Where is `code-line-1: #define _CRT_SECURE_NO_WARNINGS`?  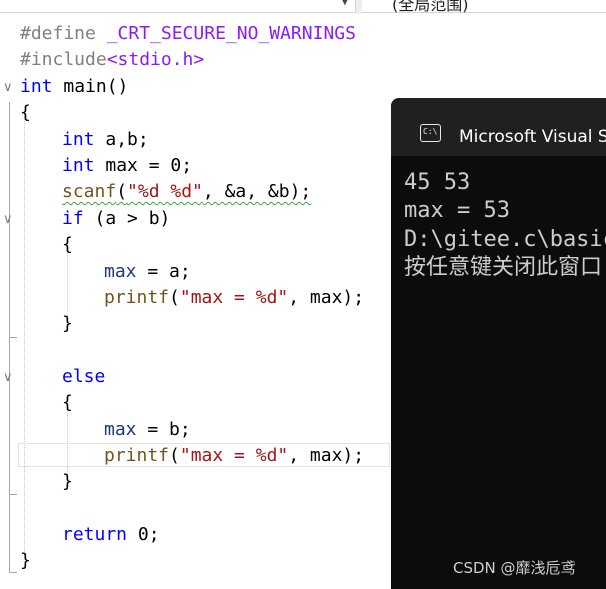
code-line-1: #define _CRT_SECURE_NO_WARNINGS is located at coordinates (188, 34).